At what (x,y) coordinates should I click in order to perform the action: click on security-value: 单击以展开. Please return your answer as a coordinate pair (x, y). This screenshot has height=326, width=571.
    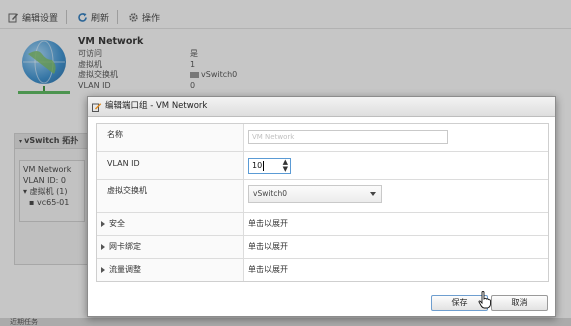
    Looking at the image, I should click on (395, 224).